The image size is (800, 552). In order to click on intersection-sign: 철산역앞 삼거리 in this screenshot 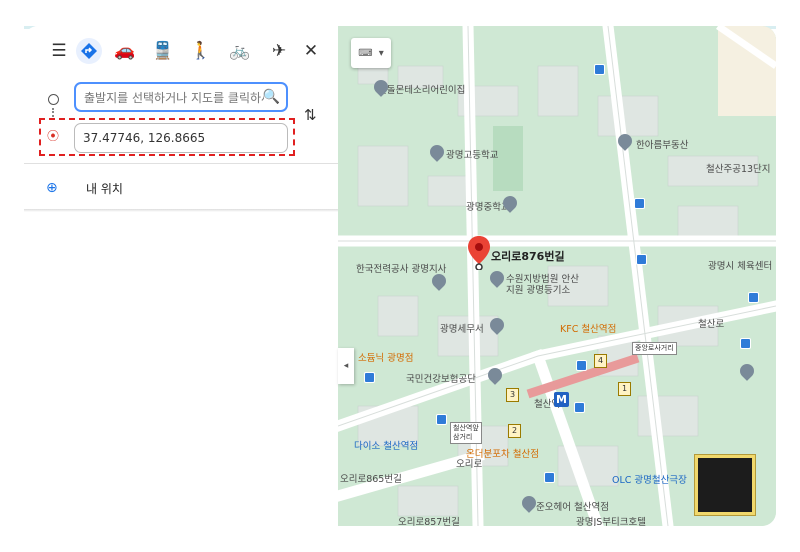, I will do `click(466, 433)`.